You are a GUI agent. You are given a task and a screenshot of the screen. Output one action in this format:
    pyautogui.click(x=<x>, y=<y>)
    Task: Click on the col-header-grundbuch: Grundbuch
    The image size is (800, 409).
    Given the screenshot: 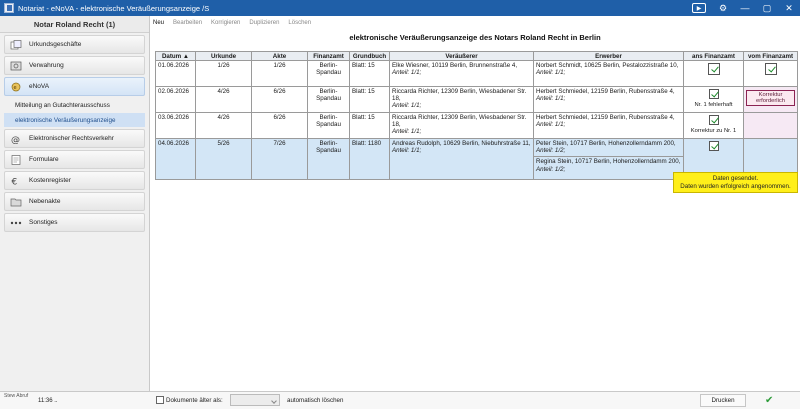 What is the action you would take?
    pyautogui.click(x=369, y=56)
    